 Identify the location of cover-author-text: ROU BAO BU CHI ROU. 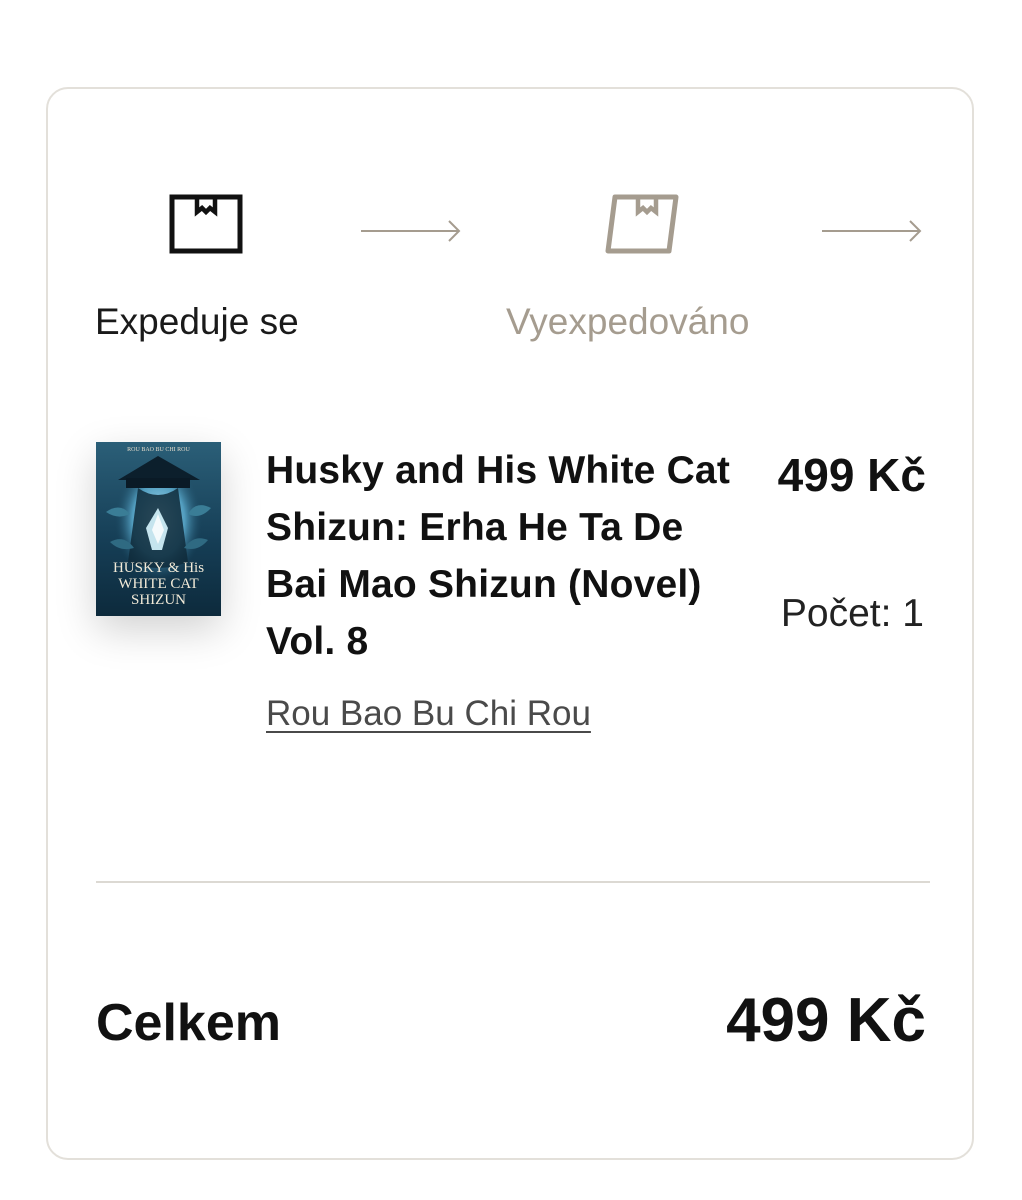
(158, 450).